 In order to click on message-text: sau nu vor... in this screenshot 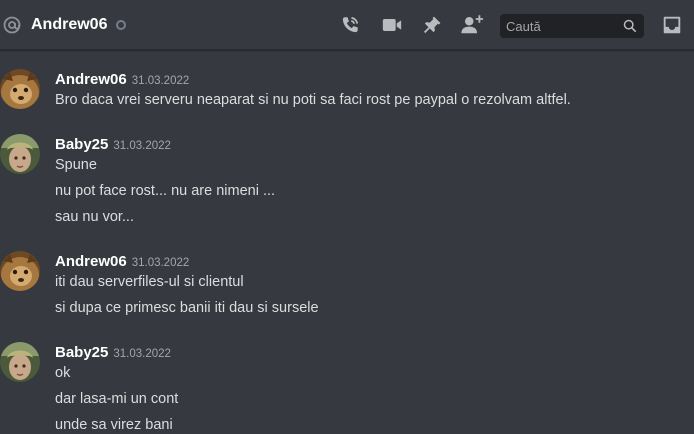, I will do `click(94, 217)`.